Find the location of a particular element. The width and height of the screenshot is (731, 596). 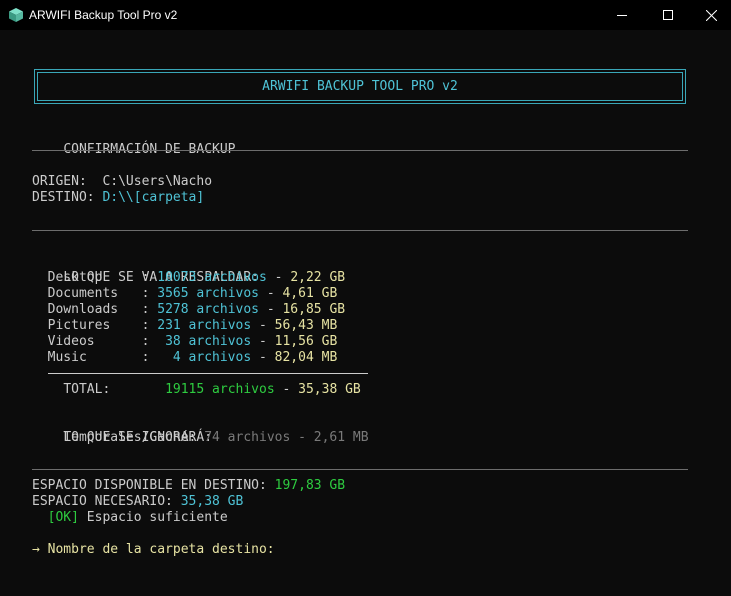

origin-line: ORIGEN: C:\Users\Nacho is located at coordinates (122, 182).